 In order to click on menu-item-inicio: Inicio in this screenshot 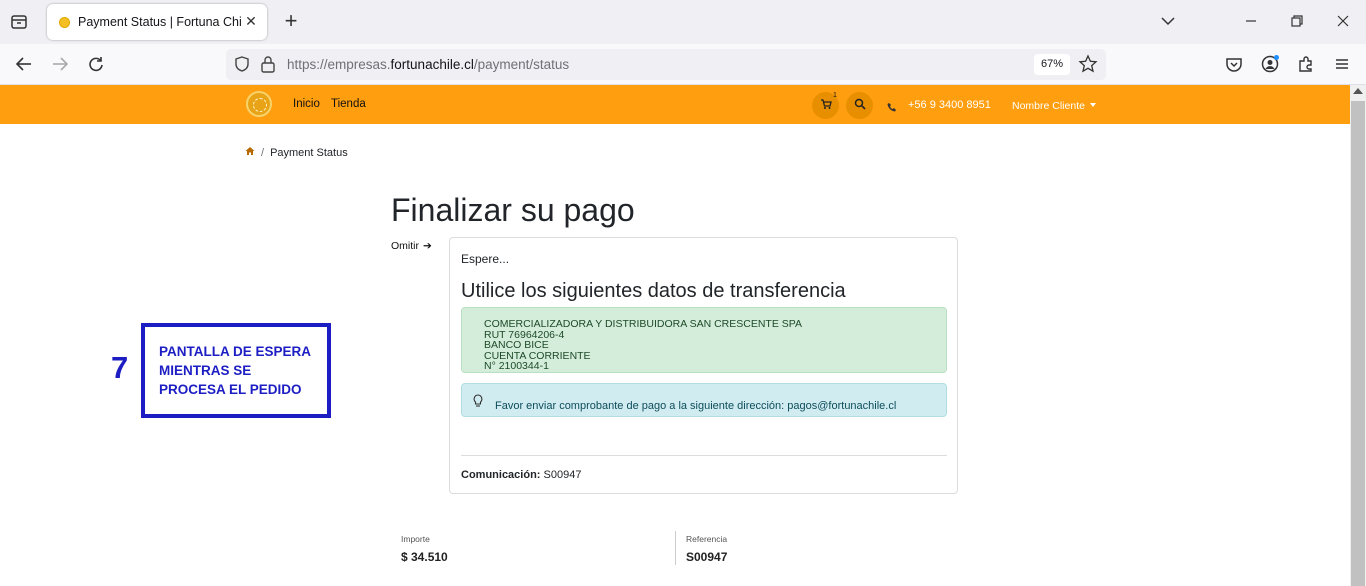, I will do `click(306, 104)`.